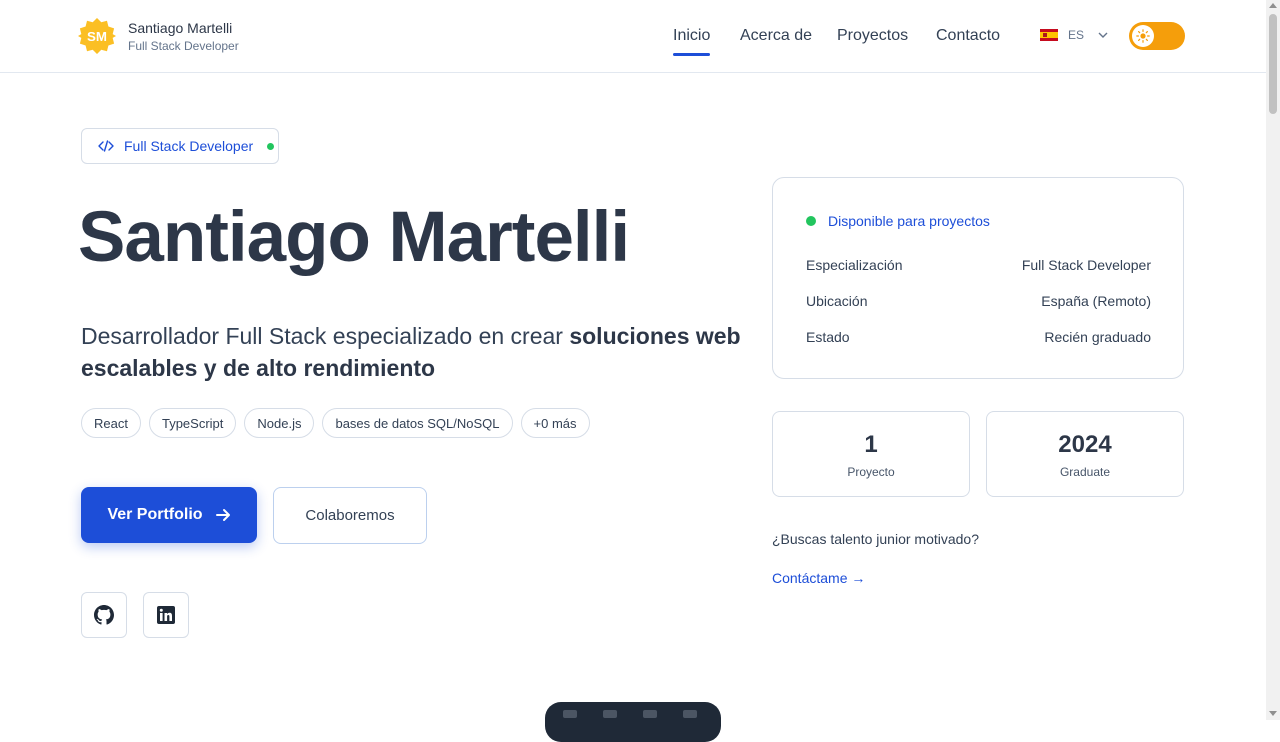  I want to click on nav-proyectos: Proyectos, so click(872, 36).